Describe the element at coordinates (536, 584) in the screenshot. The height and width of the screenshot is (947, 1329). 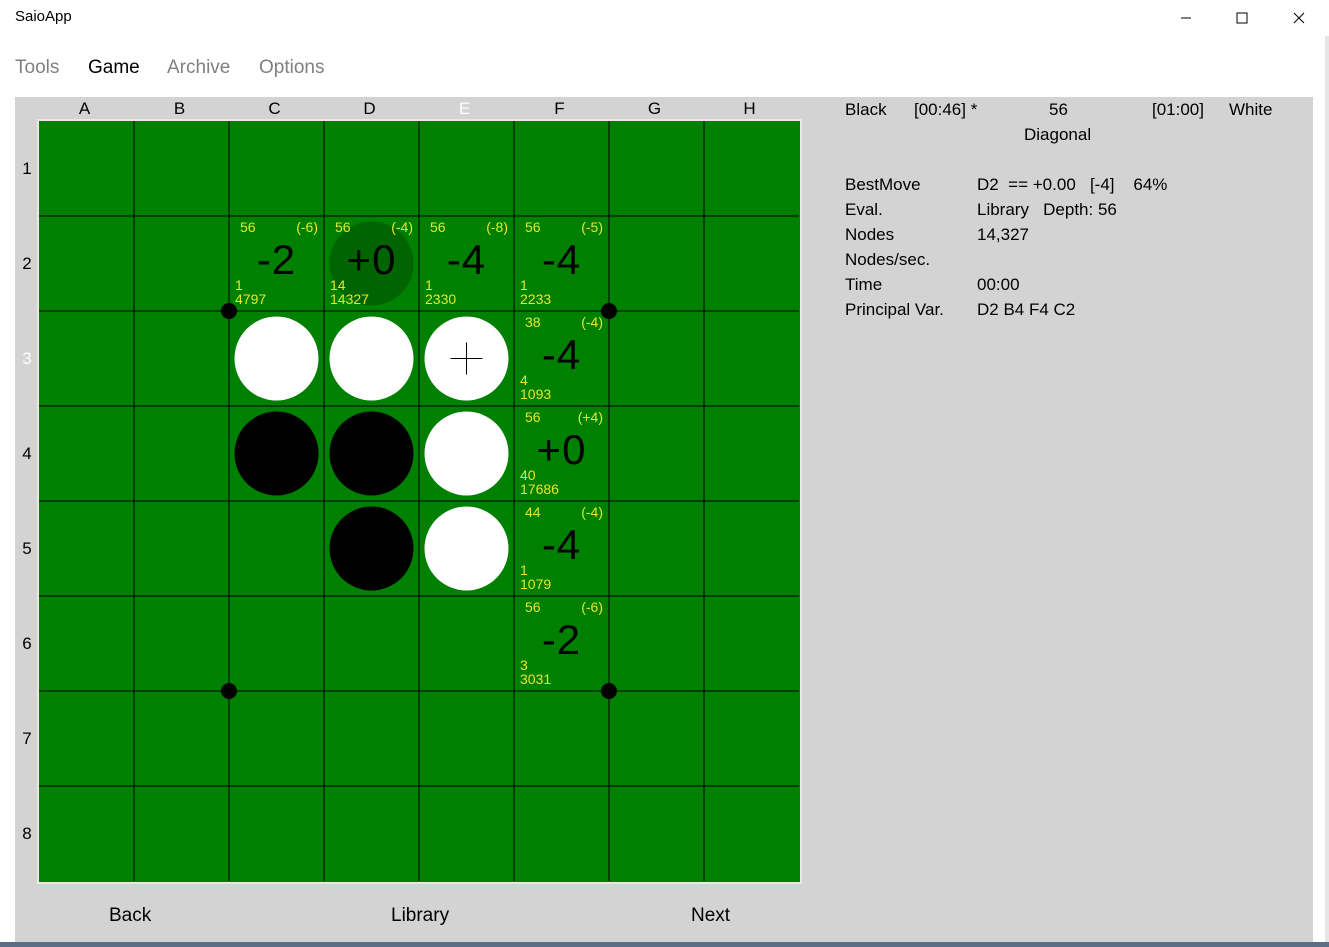
I see `hint-nodes: 1079` at that location.